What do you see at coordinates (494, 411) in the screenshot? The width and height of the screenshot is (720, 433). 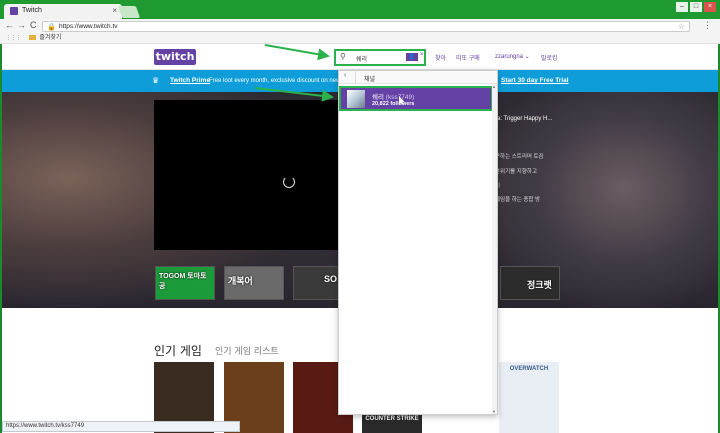 I see `scroll-down-icon: ▼` at bounding box center [494, 411].